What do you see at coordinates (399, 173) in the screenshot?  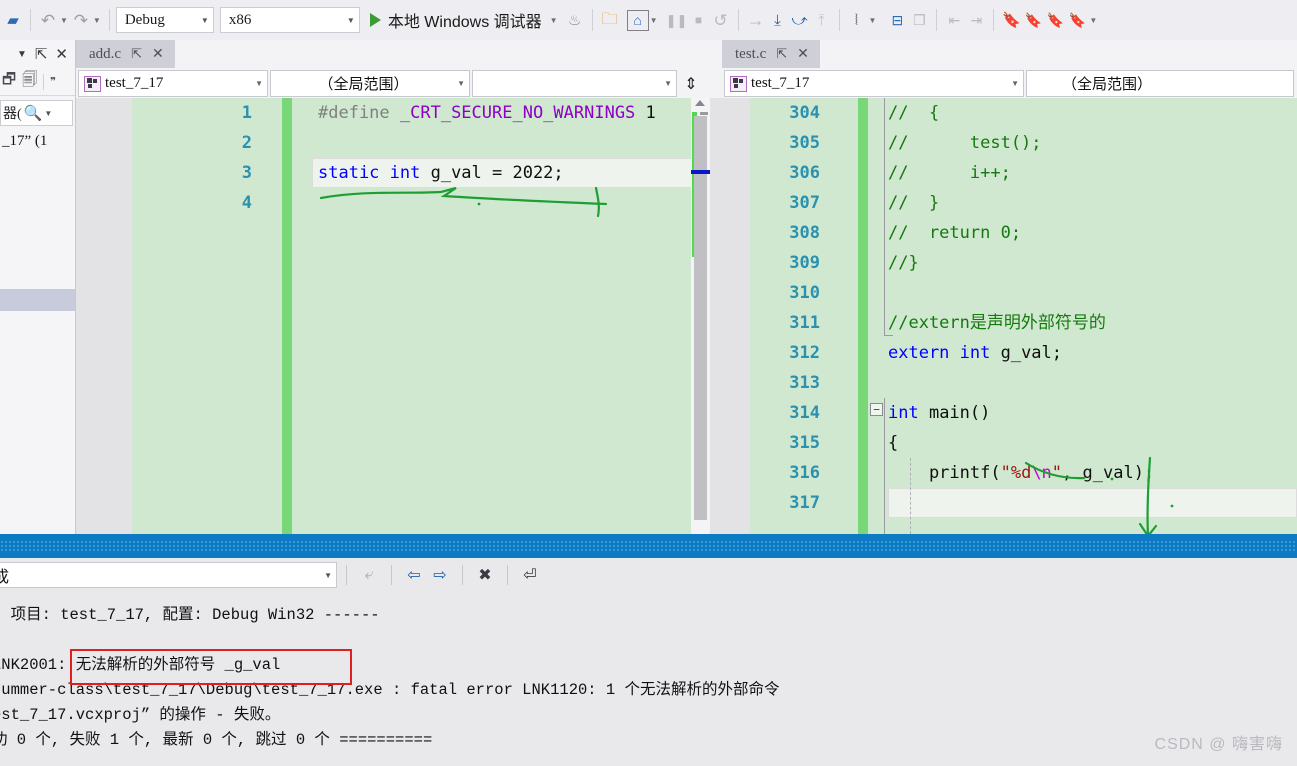 I see `code-line: 3 static int g_val = 2022;` at bounding box center [399, 173].